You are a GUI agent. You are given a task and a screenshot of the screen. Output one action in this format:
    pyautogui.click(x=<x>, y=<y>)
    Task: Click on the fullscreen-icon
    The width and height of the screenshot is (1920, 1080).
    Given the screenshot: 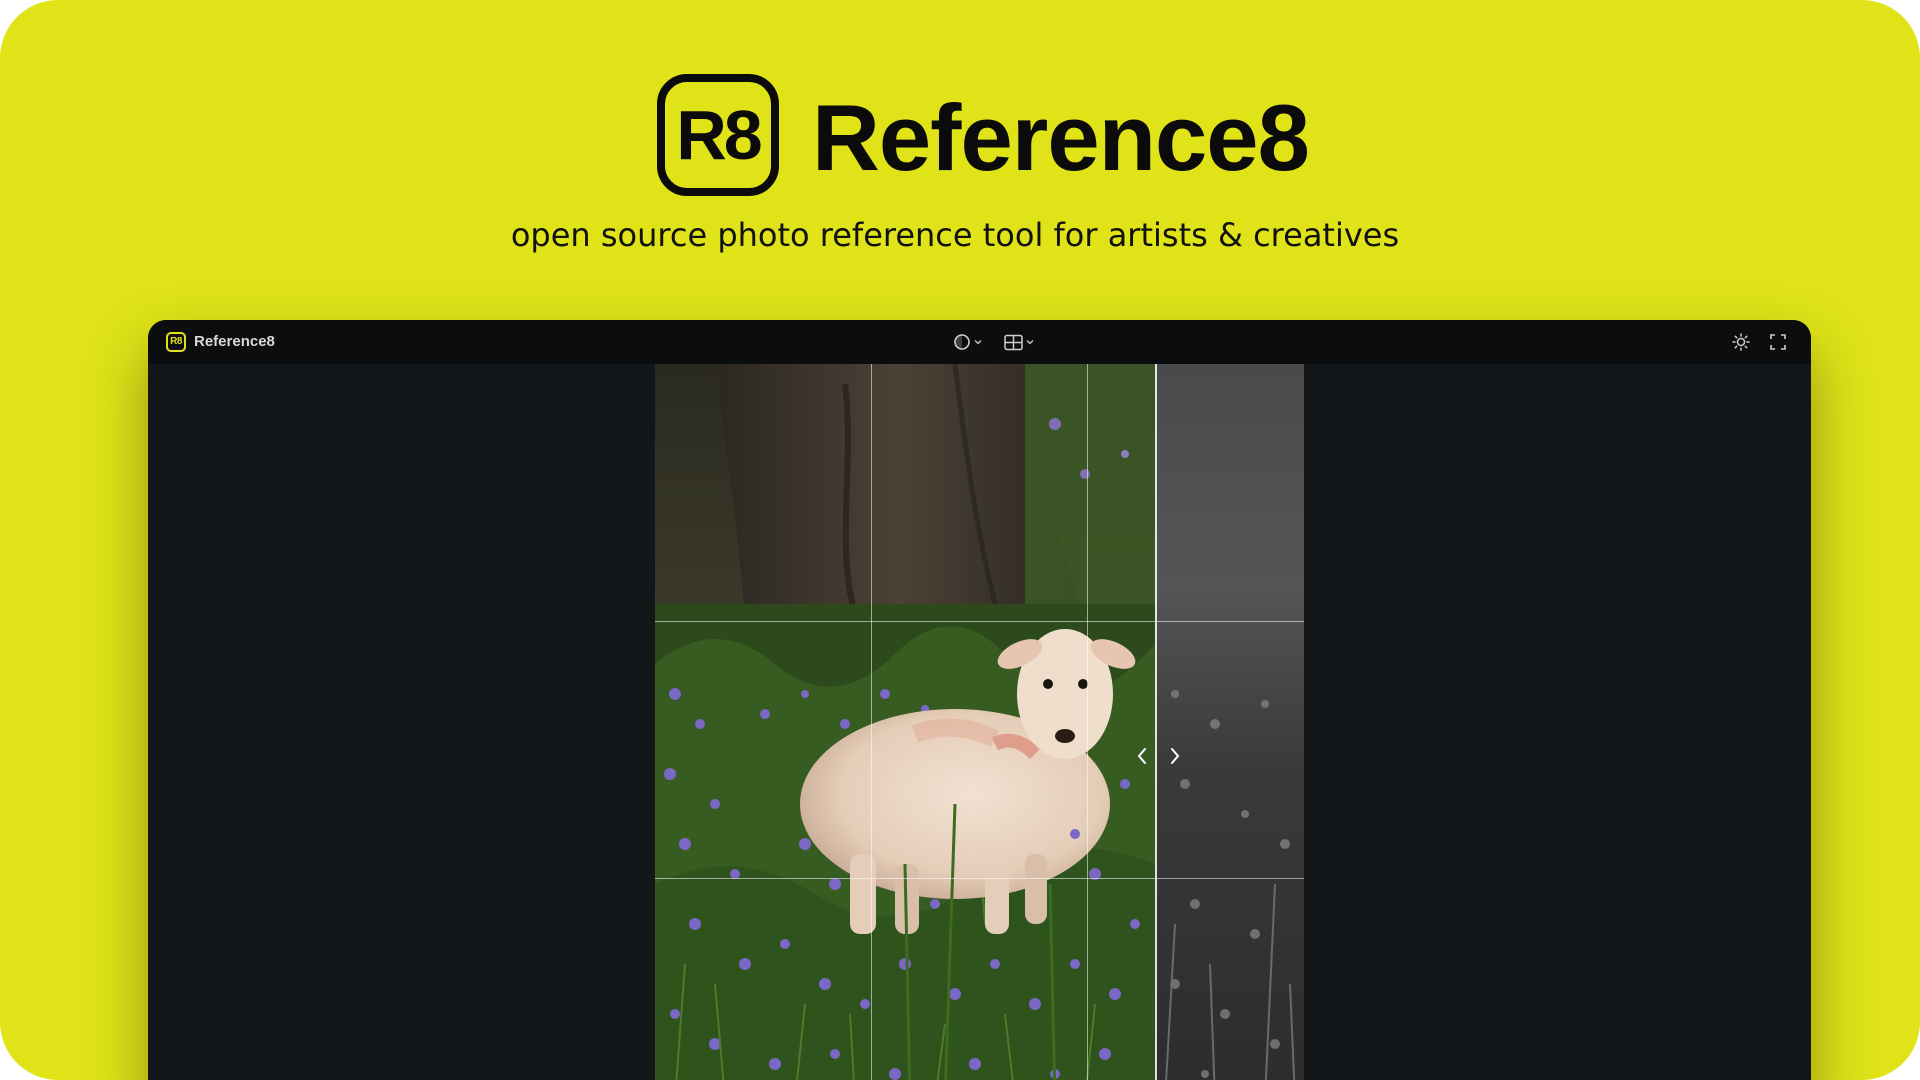 What is the action you would take?
    pyautogui.click(x=1778, y=342)
    